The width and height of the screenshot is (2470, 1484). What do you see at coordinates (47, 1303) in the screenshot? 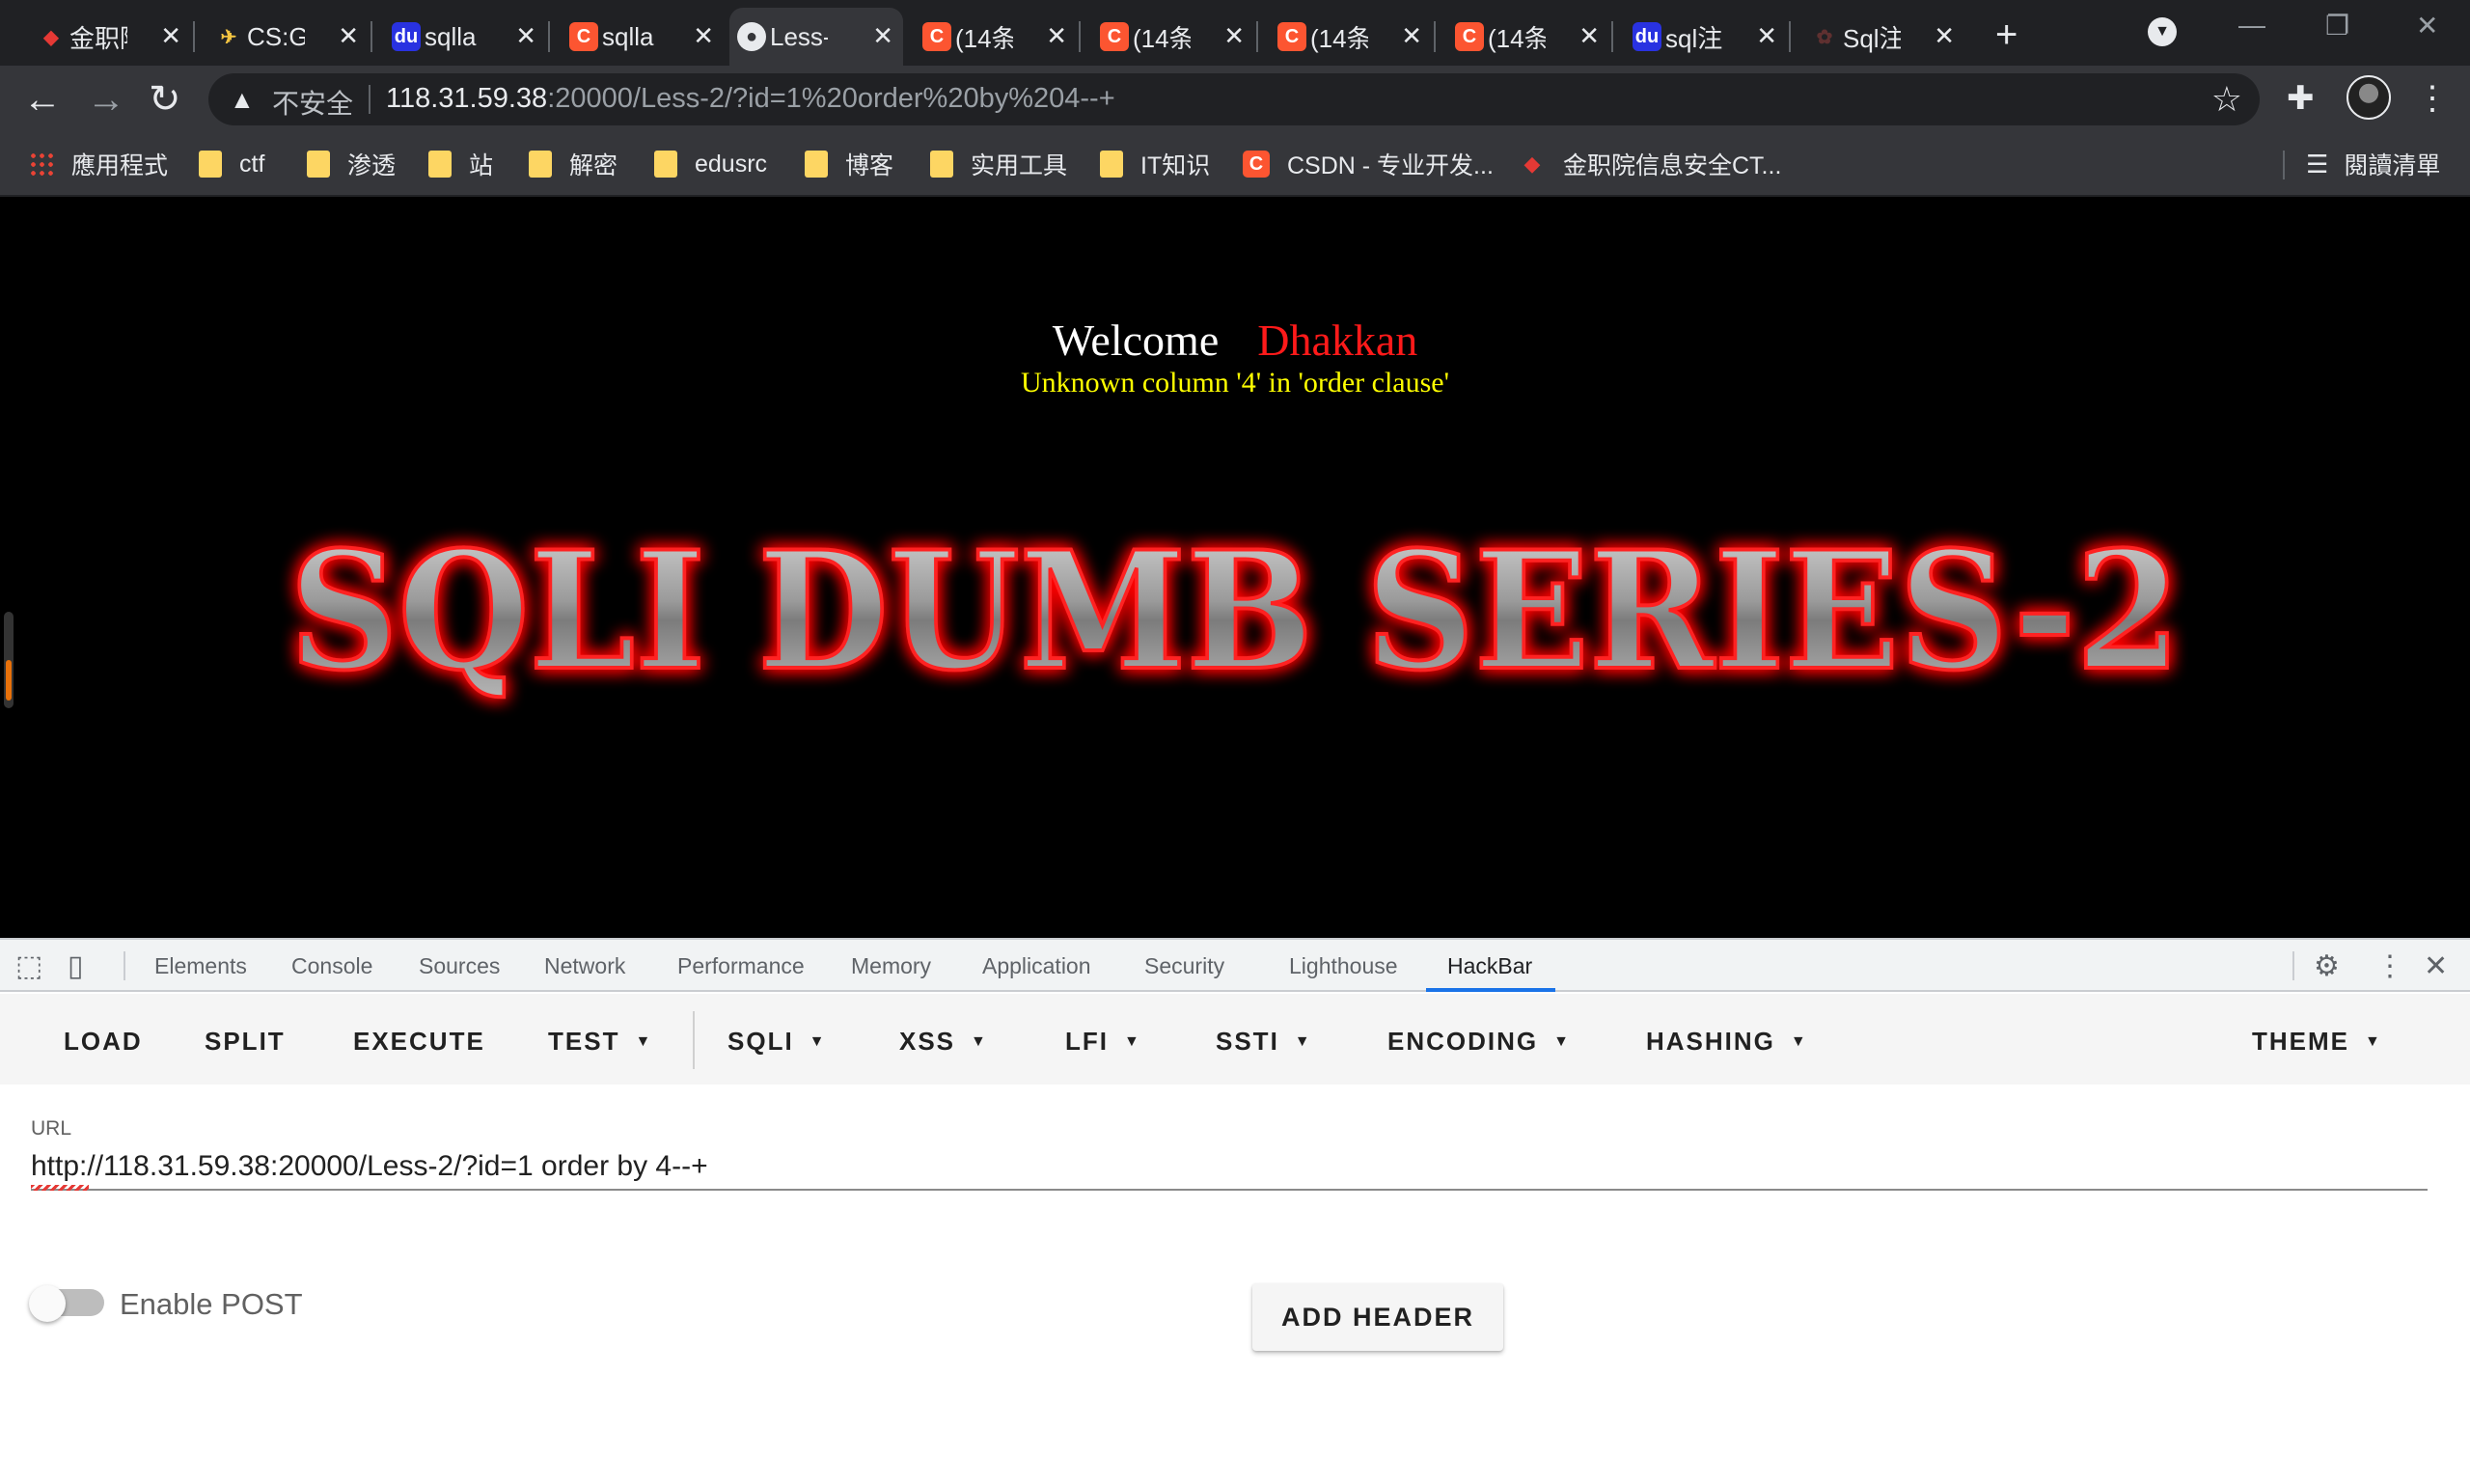
I see `enable-post-toggle-knob` at bounding box center [47, 1303].